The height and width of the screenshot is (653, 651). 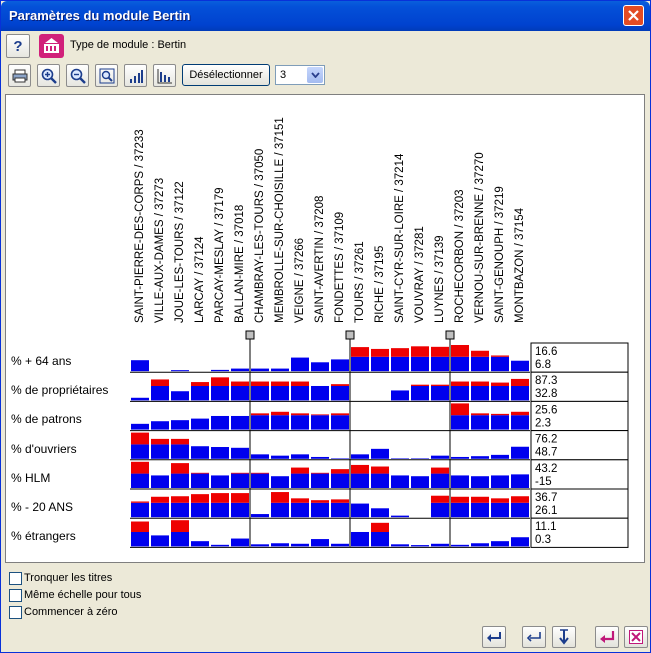 I want to click on commune-label: SAINT-AVERTIN / 37208, so click(x=320, y=259).